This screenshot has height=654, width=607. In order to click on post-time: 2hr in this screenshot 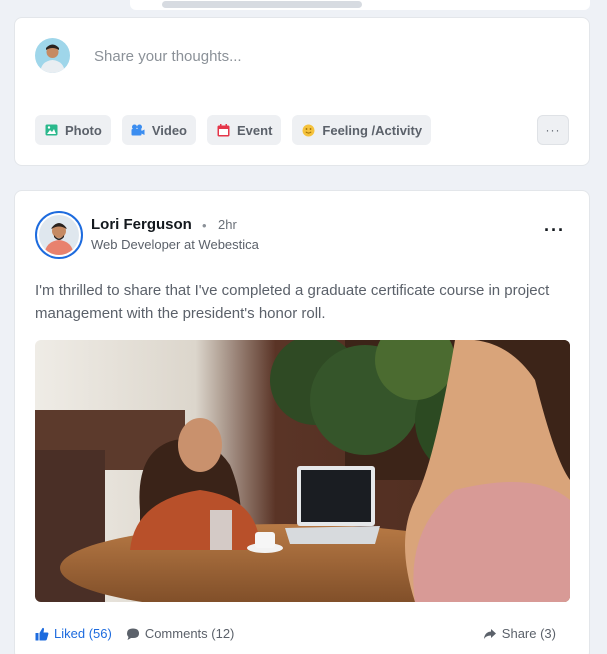, I will do `click(227, 224)`.